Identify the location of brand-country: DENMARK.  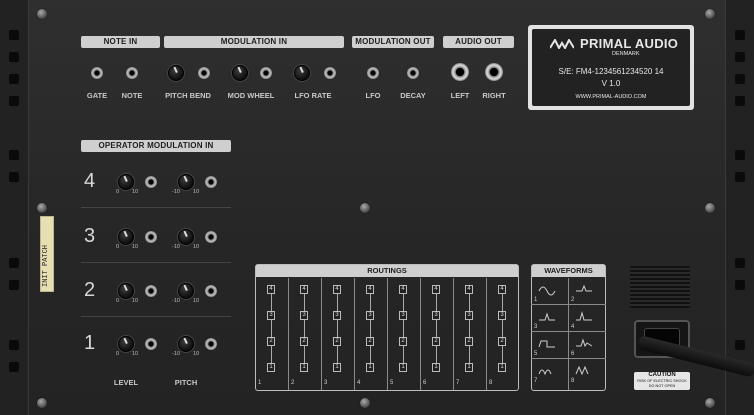
(626, 54).